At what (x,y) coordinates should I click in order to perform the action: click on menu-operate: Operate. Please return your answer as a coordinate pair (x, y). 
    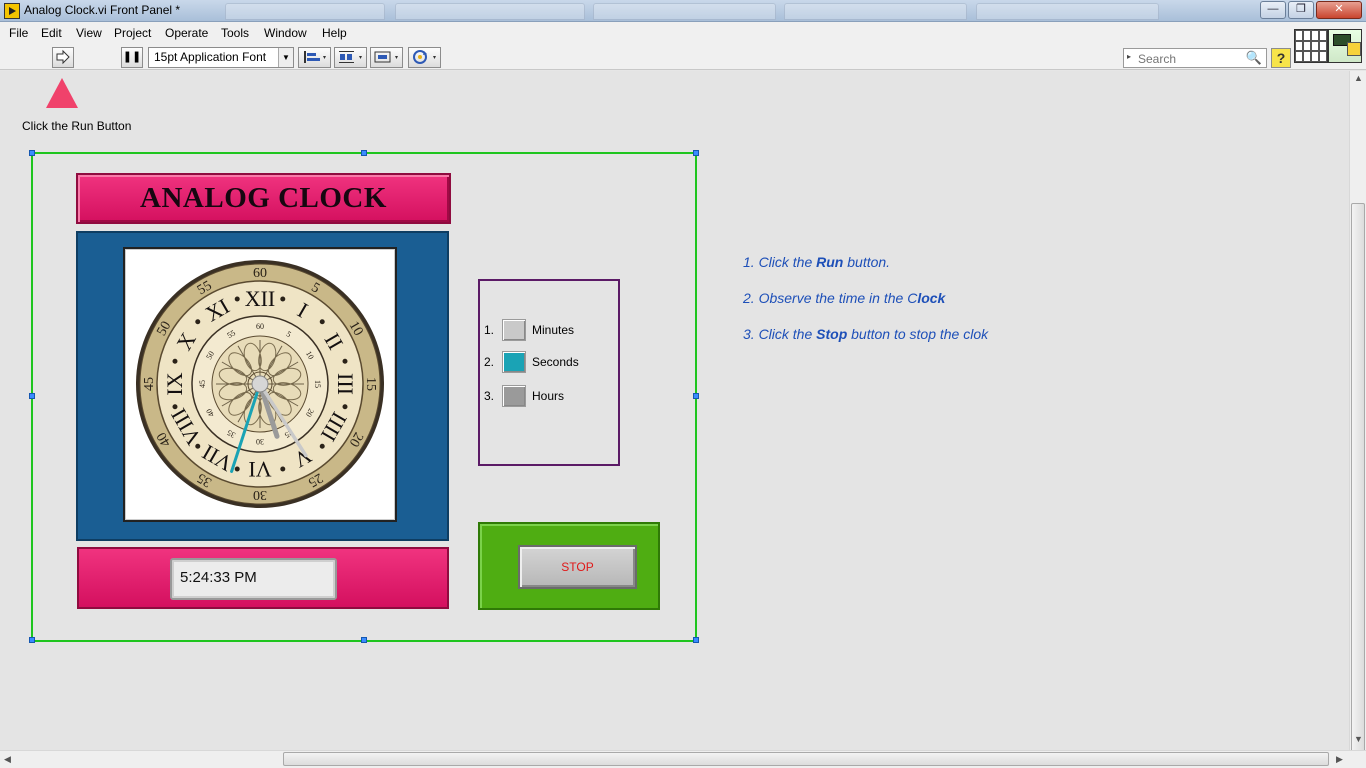
    Looking at the image, I should click on (186, 33).